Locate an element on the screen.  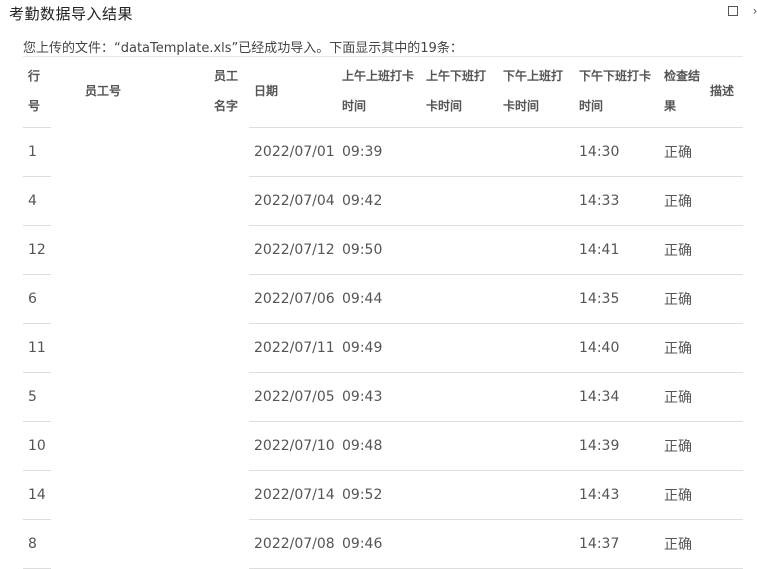
table-row: 6 2022/07/06 09:44 14:35 正确 is located at coordinates (383, 299).